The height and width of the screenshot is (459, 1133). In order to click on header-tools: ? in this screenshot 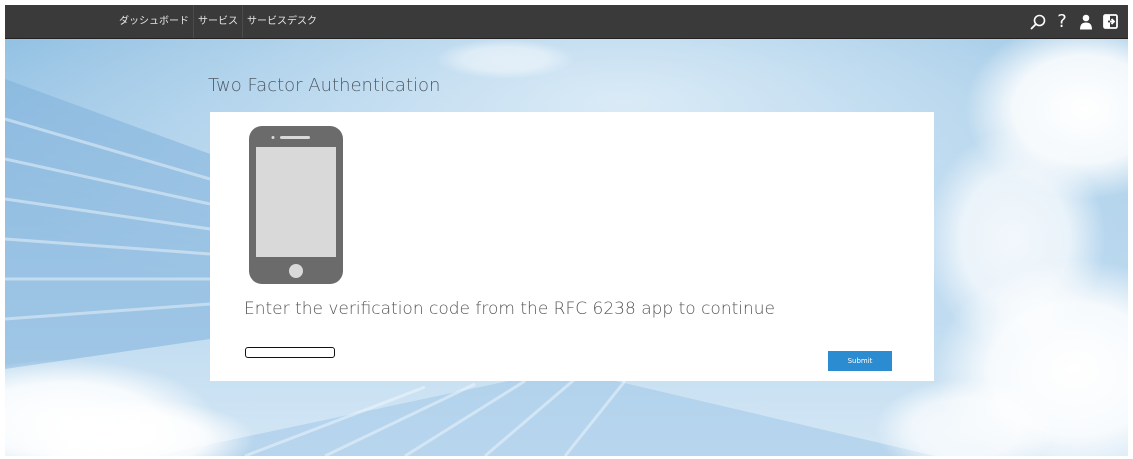, I will do `click(1074, 21)`.